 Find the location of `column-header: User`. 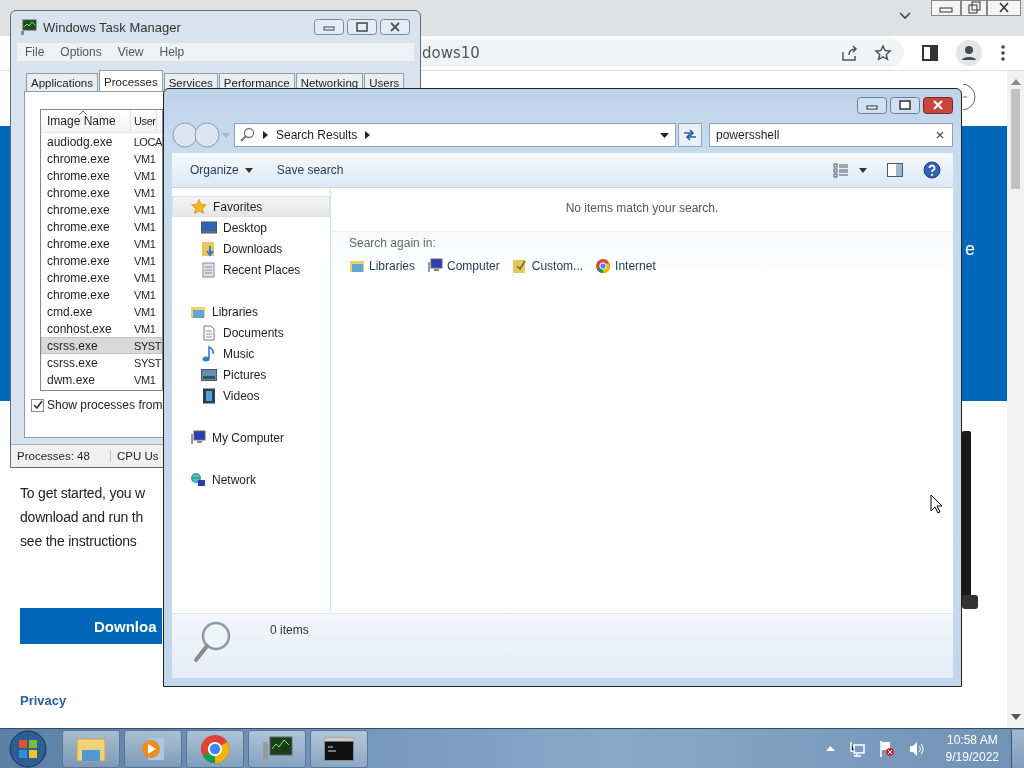

column-header: User is located at coordinates (144, 121).